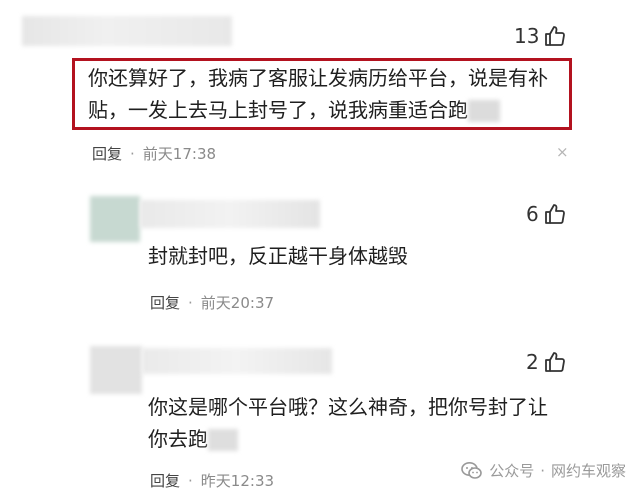 This screenshot has width=640, height=501. I want to click on comment-time: 昨天12:33, so click(237, 481).